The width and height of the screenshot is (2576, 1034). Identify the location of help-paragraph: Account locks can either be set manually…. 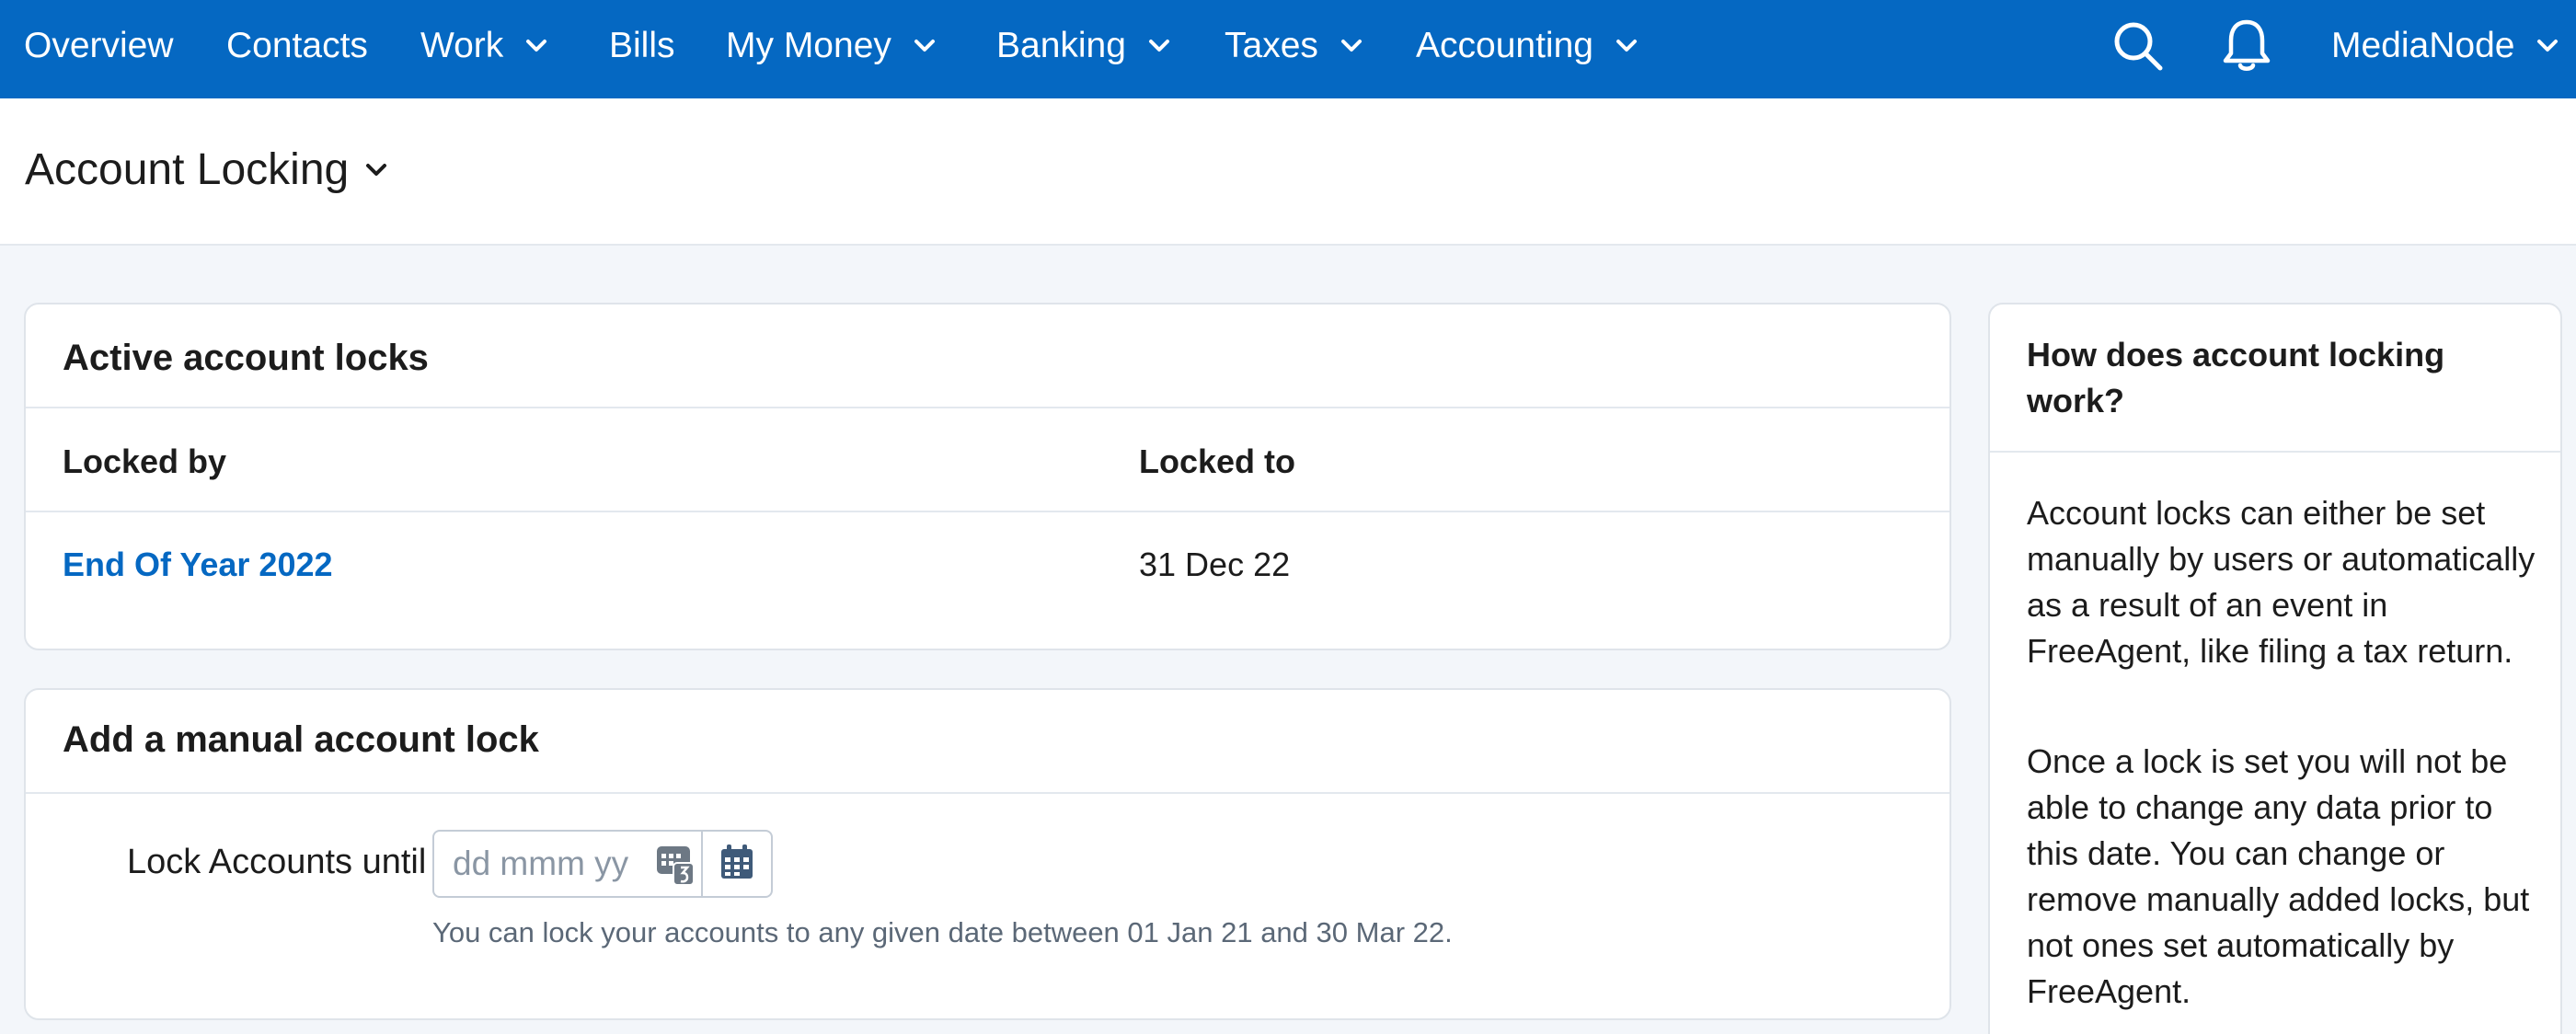
(2281, 582).